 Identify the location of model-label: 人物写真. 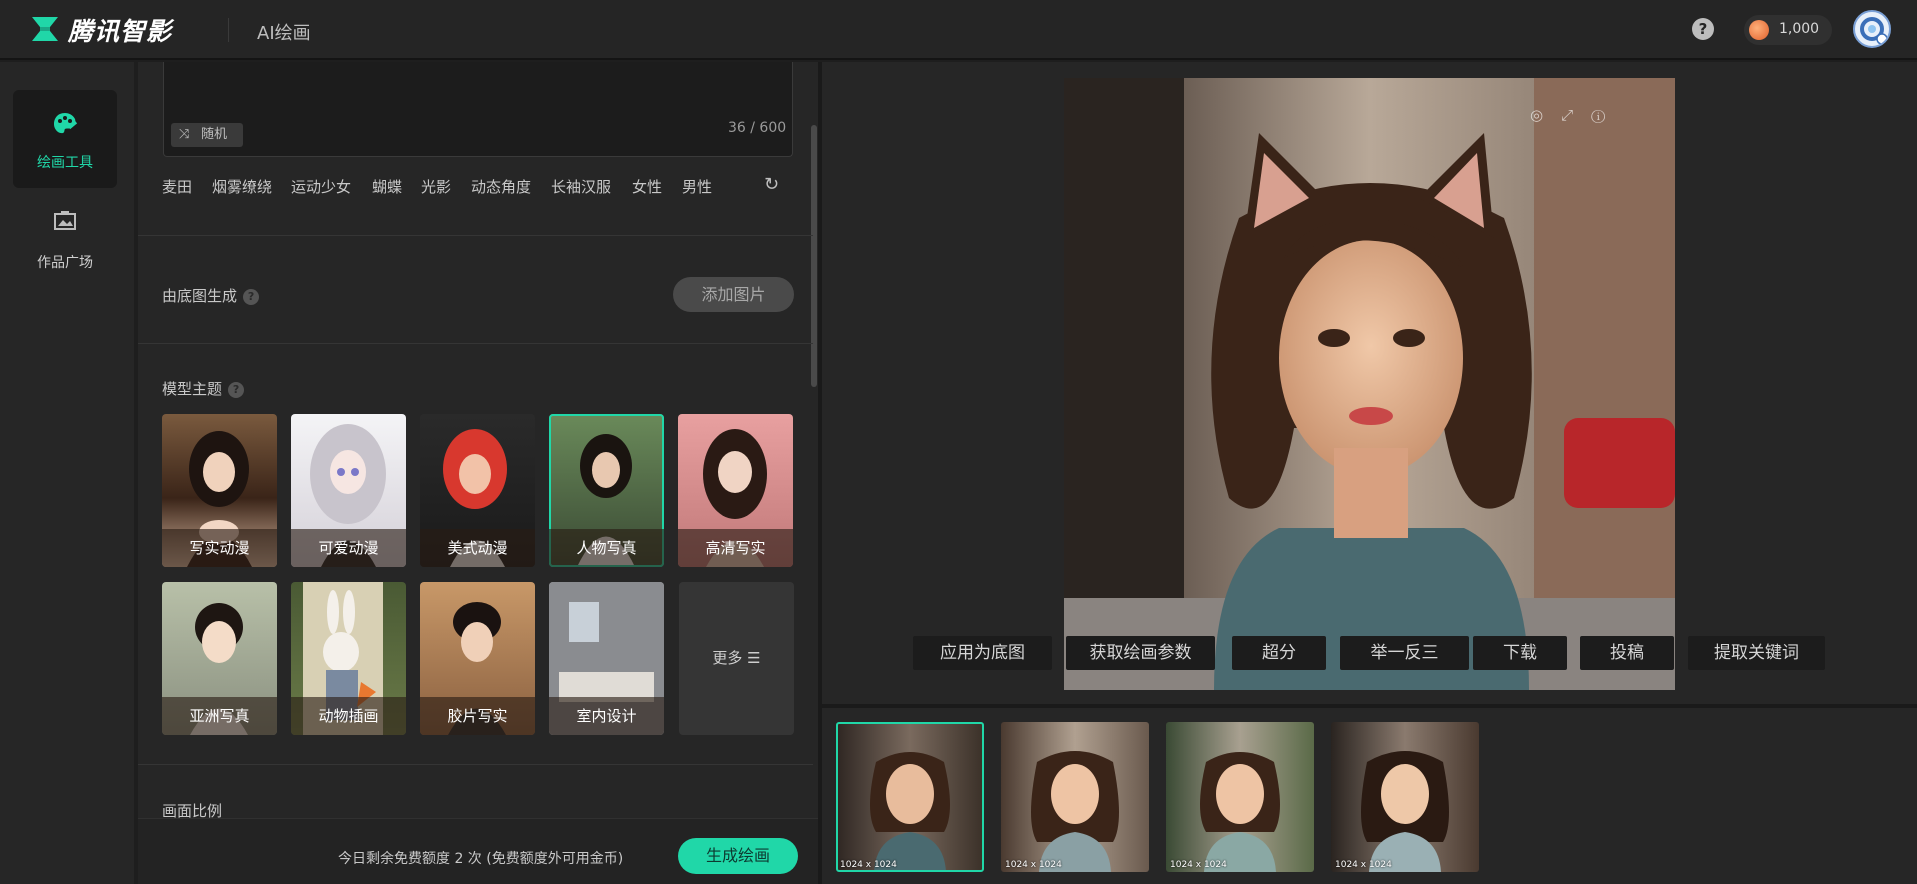
(606, 548).